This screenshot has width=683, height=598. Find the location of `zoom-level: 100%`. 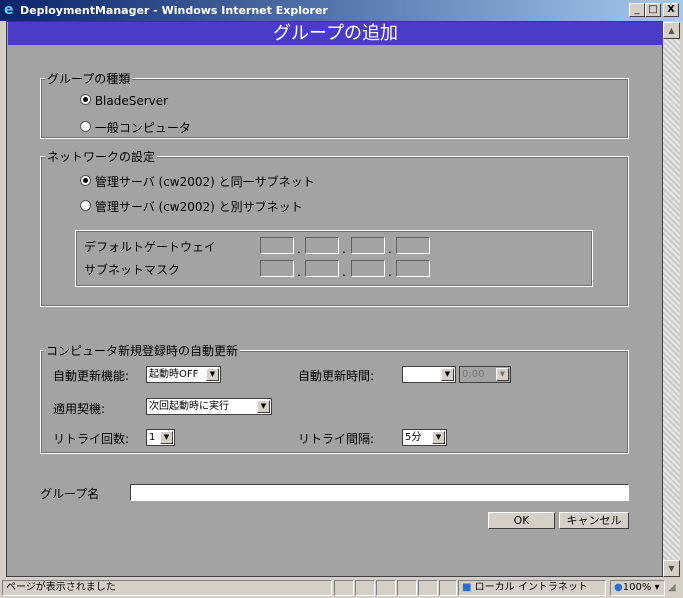

zoom-level: 100% is located at coordinates (637, 587).